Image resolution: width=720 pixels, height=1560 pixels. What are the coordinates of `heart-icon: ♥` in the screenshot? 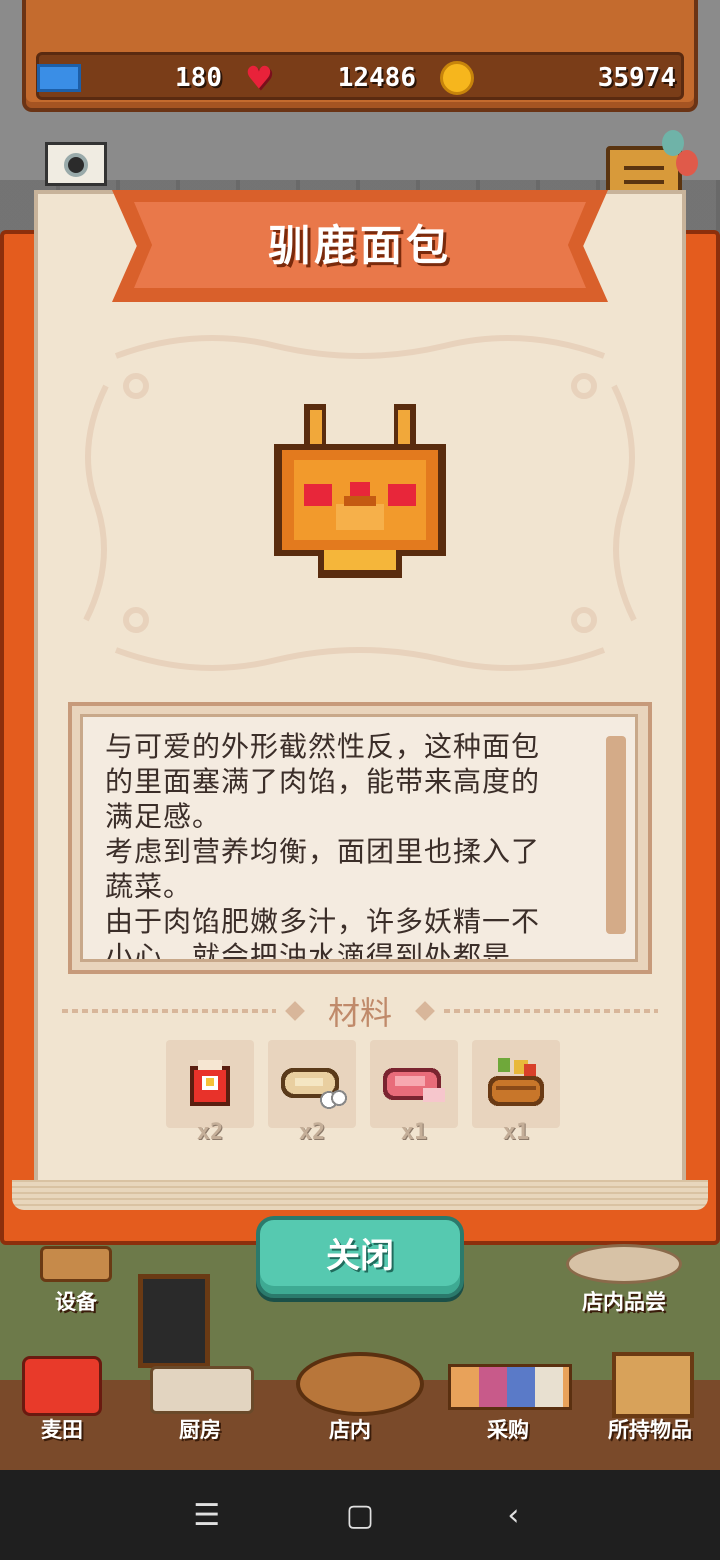 It's located at (259, 78).